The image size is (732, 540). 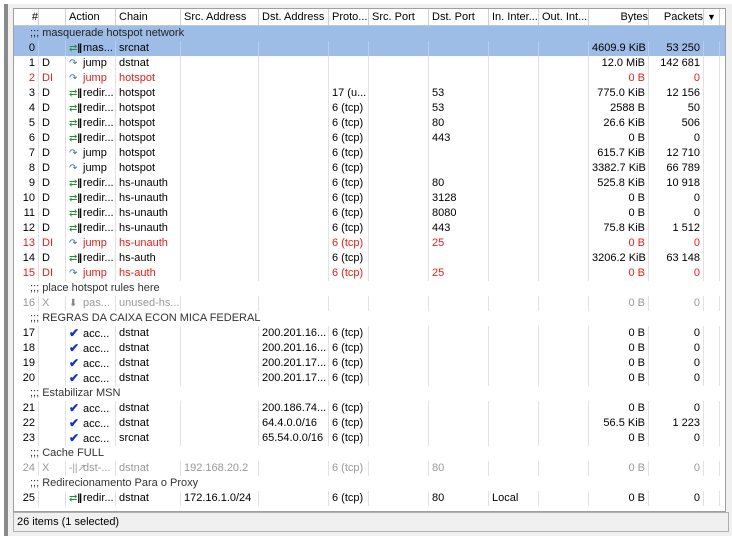 What do you see at coordinates (676, 17) in the screenshot?
I see `column-header-12: Packets` at bounding box center [676, 17].